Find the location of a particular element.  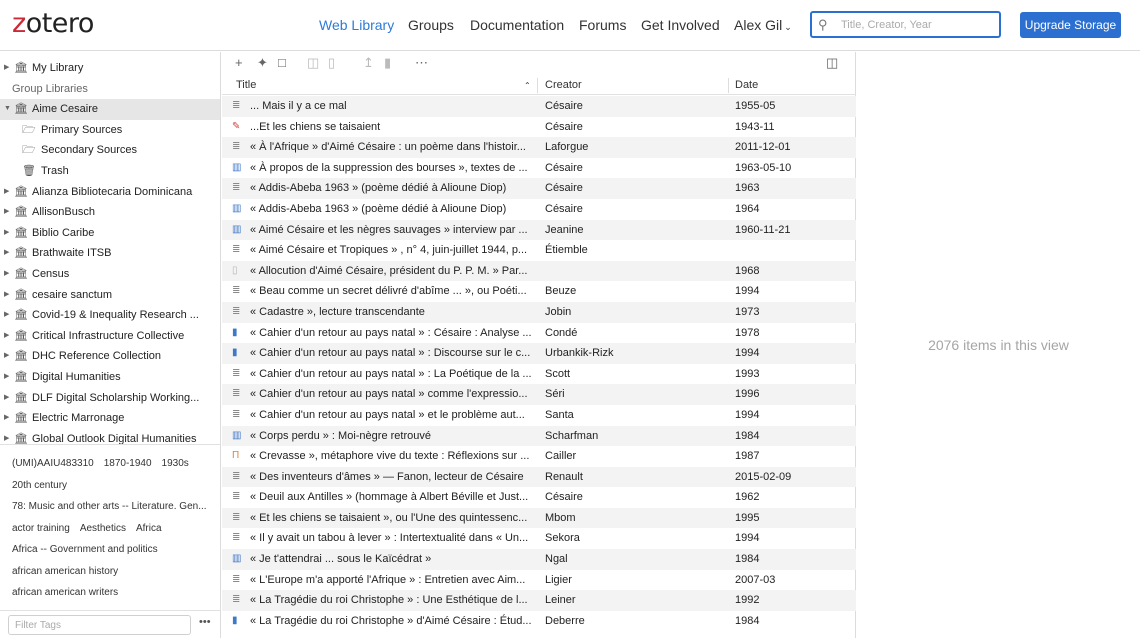

search-icon: ⚲ is located at coordinates (823, 25).